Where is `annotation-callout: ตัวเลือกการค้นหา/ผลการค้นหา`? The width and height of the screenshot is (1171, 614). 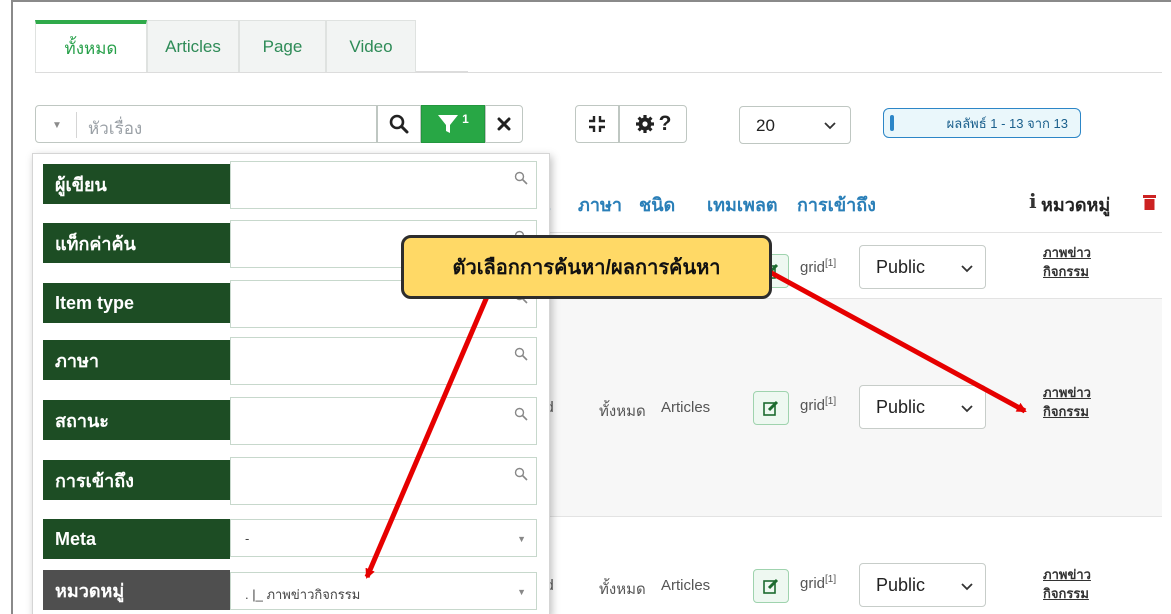 annotation-callout: ตัวเลือกการค้นหา/ผลการค้นหา is located at coordinates (586, 267).